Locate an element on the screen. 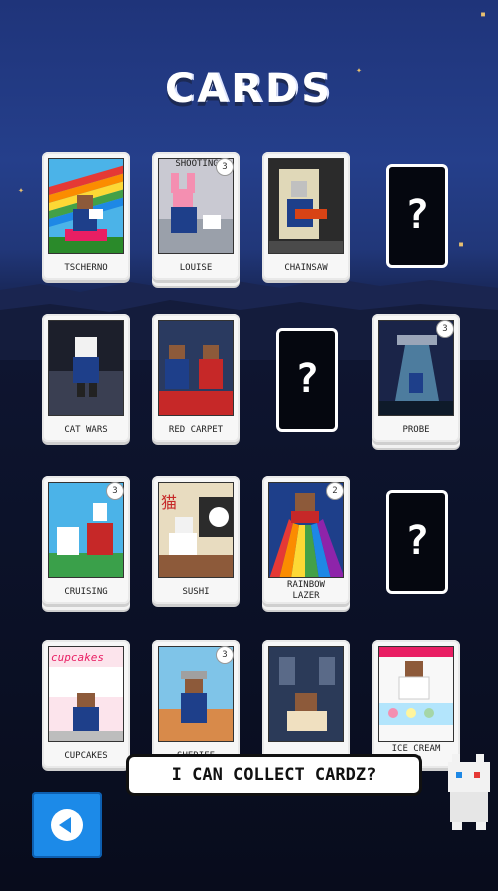 The image size is (498, 891). card-count-badge: 2 is located at coordinates (335, 491).